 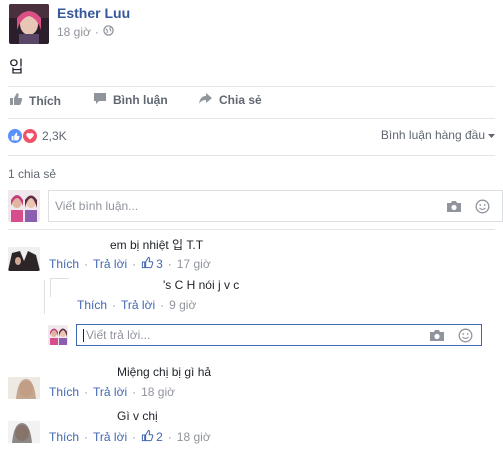 What do you see at coordinates (205, 100) in the screenshot?
I see `share-arrow-icon` at bounding box center [205, 100].